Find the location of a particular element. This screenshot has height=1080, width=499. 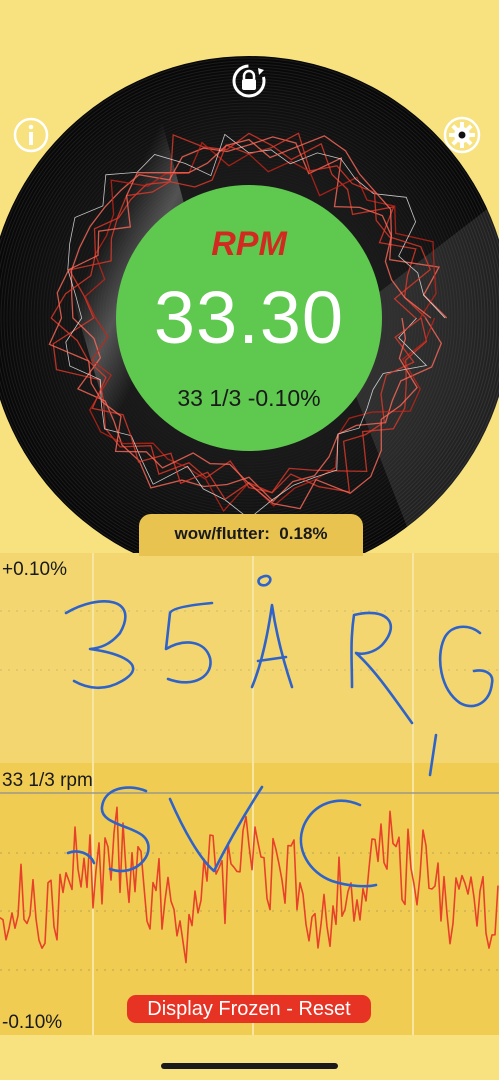

wow-flutter-tab: wow/flutter: 0.18% is located at coordinates (251, 535).